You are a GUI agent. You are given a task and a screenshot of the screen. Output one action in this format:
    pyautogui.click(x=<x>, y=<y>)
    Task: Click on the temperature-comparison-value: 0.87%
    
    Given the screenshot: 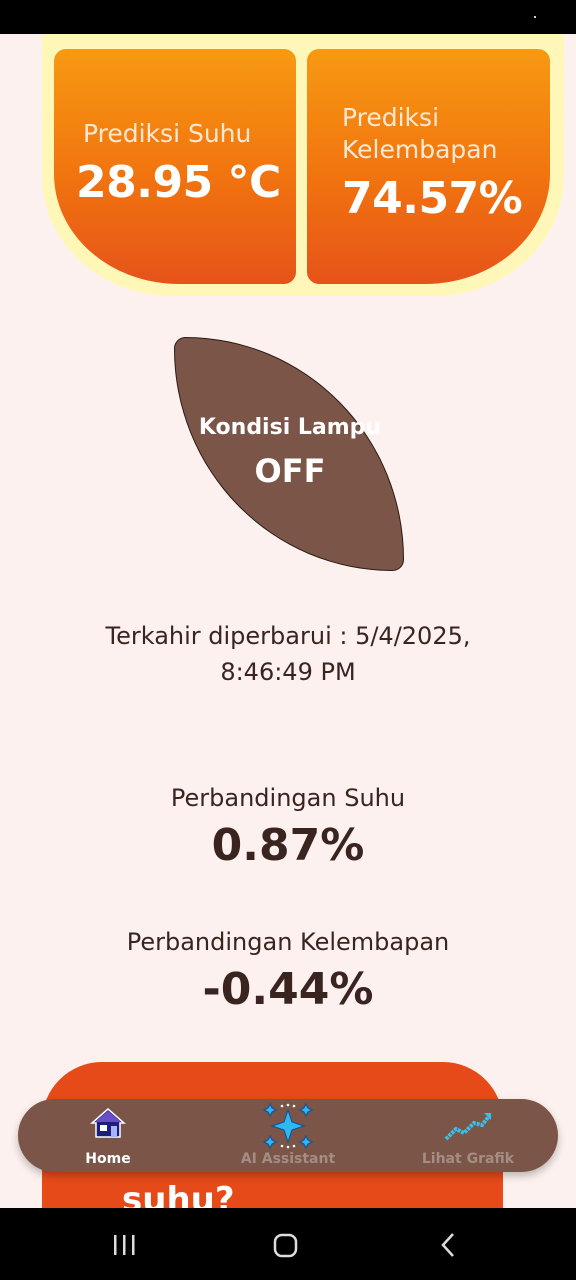 What is the action you would take?
    pyautogui.click(x=288, y=845)
    